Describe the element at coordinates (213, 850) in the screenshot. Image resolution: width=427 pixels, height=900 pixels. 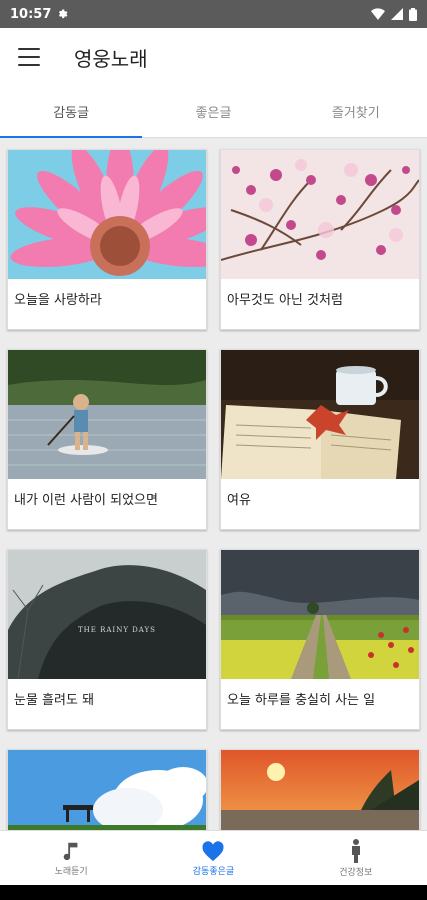
I see `heart-icon` at that location.